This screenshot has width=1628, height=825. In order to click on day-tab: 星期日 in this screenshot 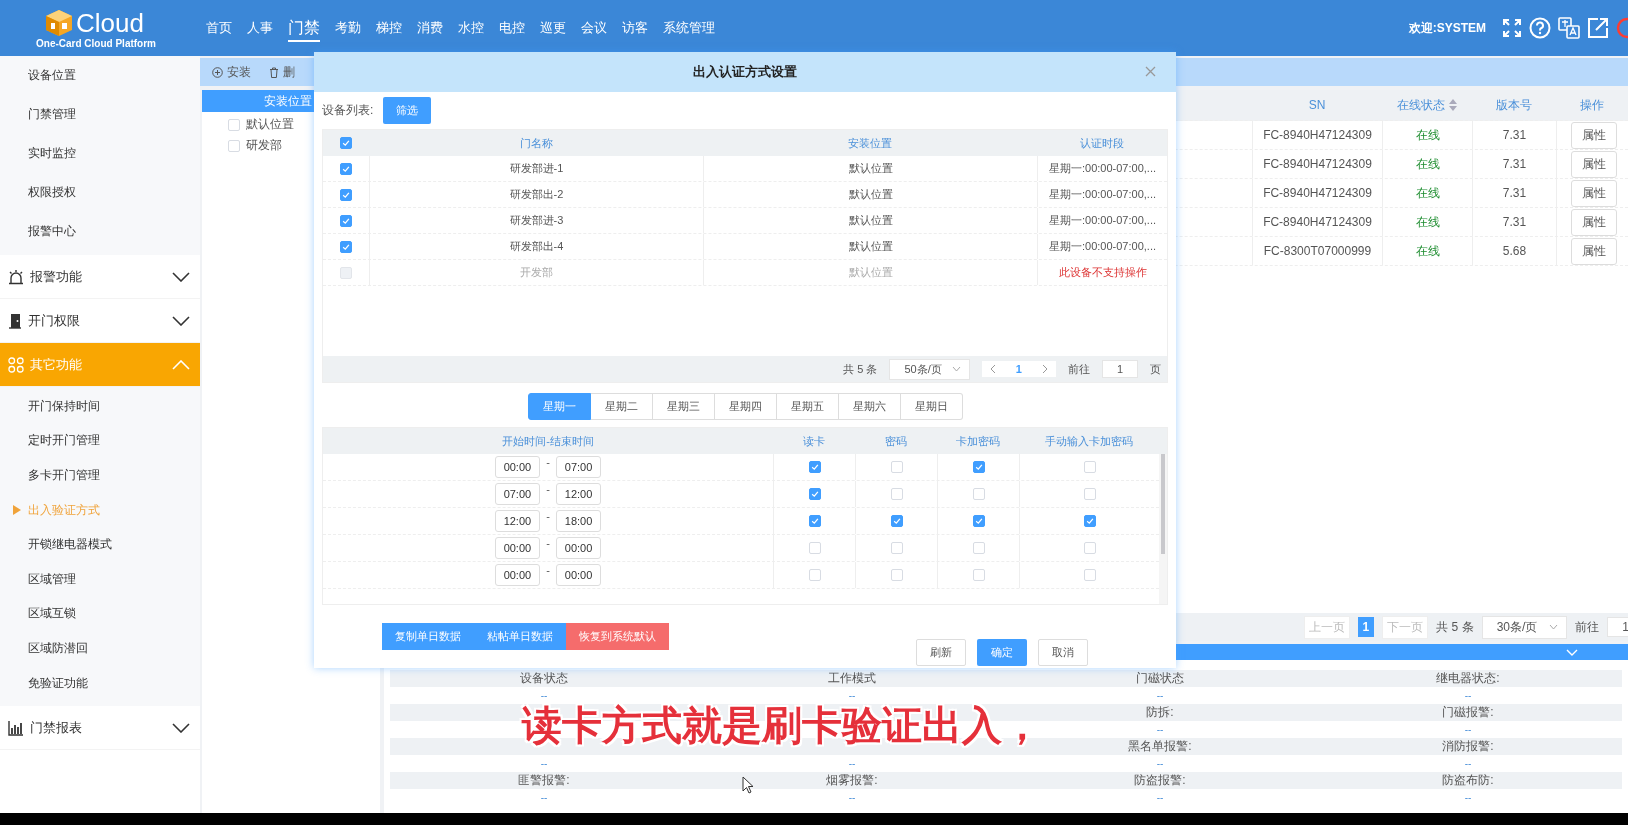, I will do `click(931, 406)`.